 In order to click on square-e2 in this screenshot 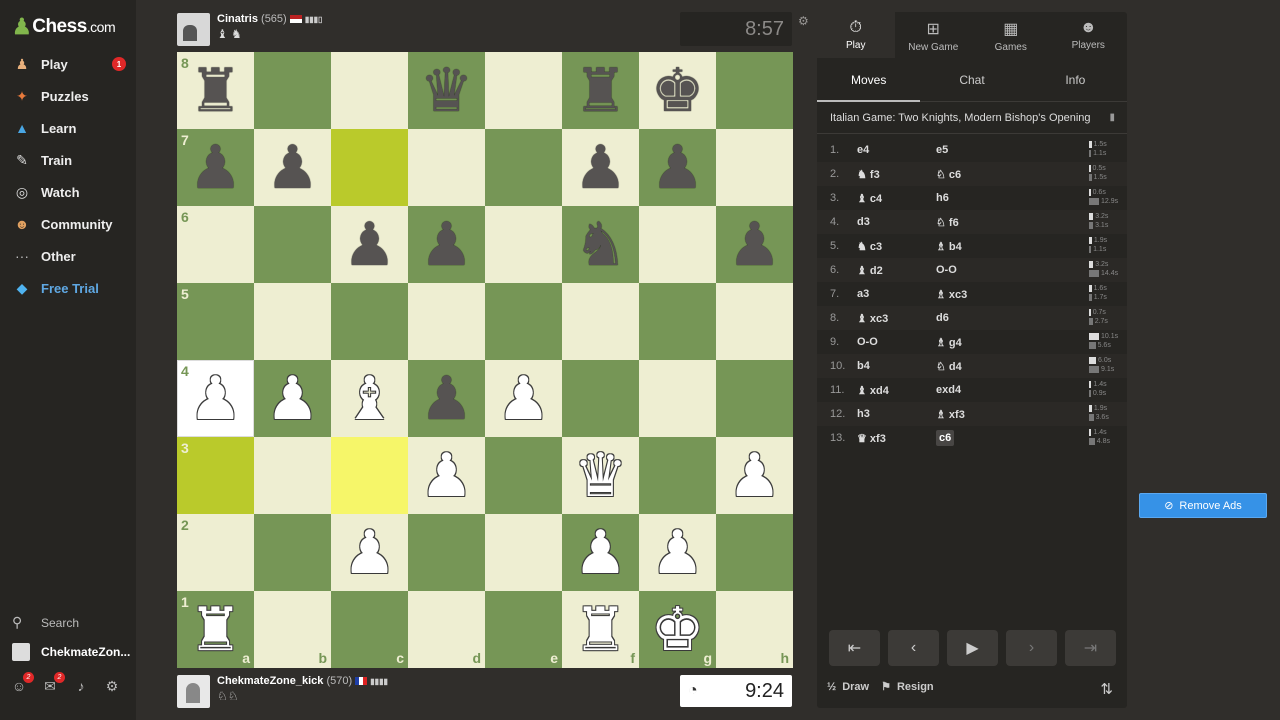, I will do `click(523, 552)`.